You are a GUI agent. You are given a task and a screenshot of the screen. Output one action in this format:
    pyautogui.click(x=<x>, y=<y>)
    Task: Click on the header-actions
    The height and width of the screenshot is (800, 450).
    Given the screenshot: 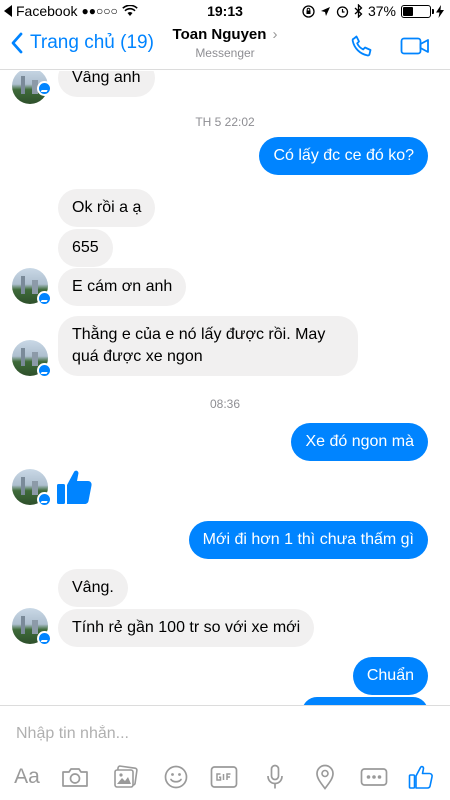 What is the action you would take?
    pyautogui.click(x=390, y=46)
    